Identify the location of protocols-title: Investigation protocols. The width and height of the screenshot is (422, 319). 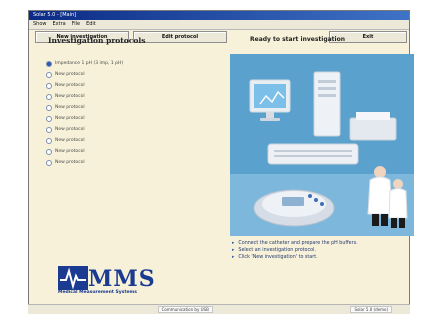
(97, 40).